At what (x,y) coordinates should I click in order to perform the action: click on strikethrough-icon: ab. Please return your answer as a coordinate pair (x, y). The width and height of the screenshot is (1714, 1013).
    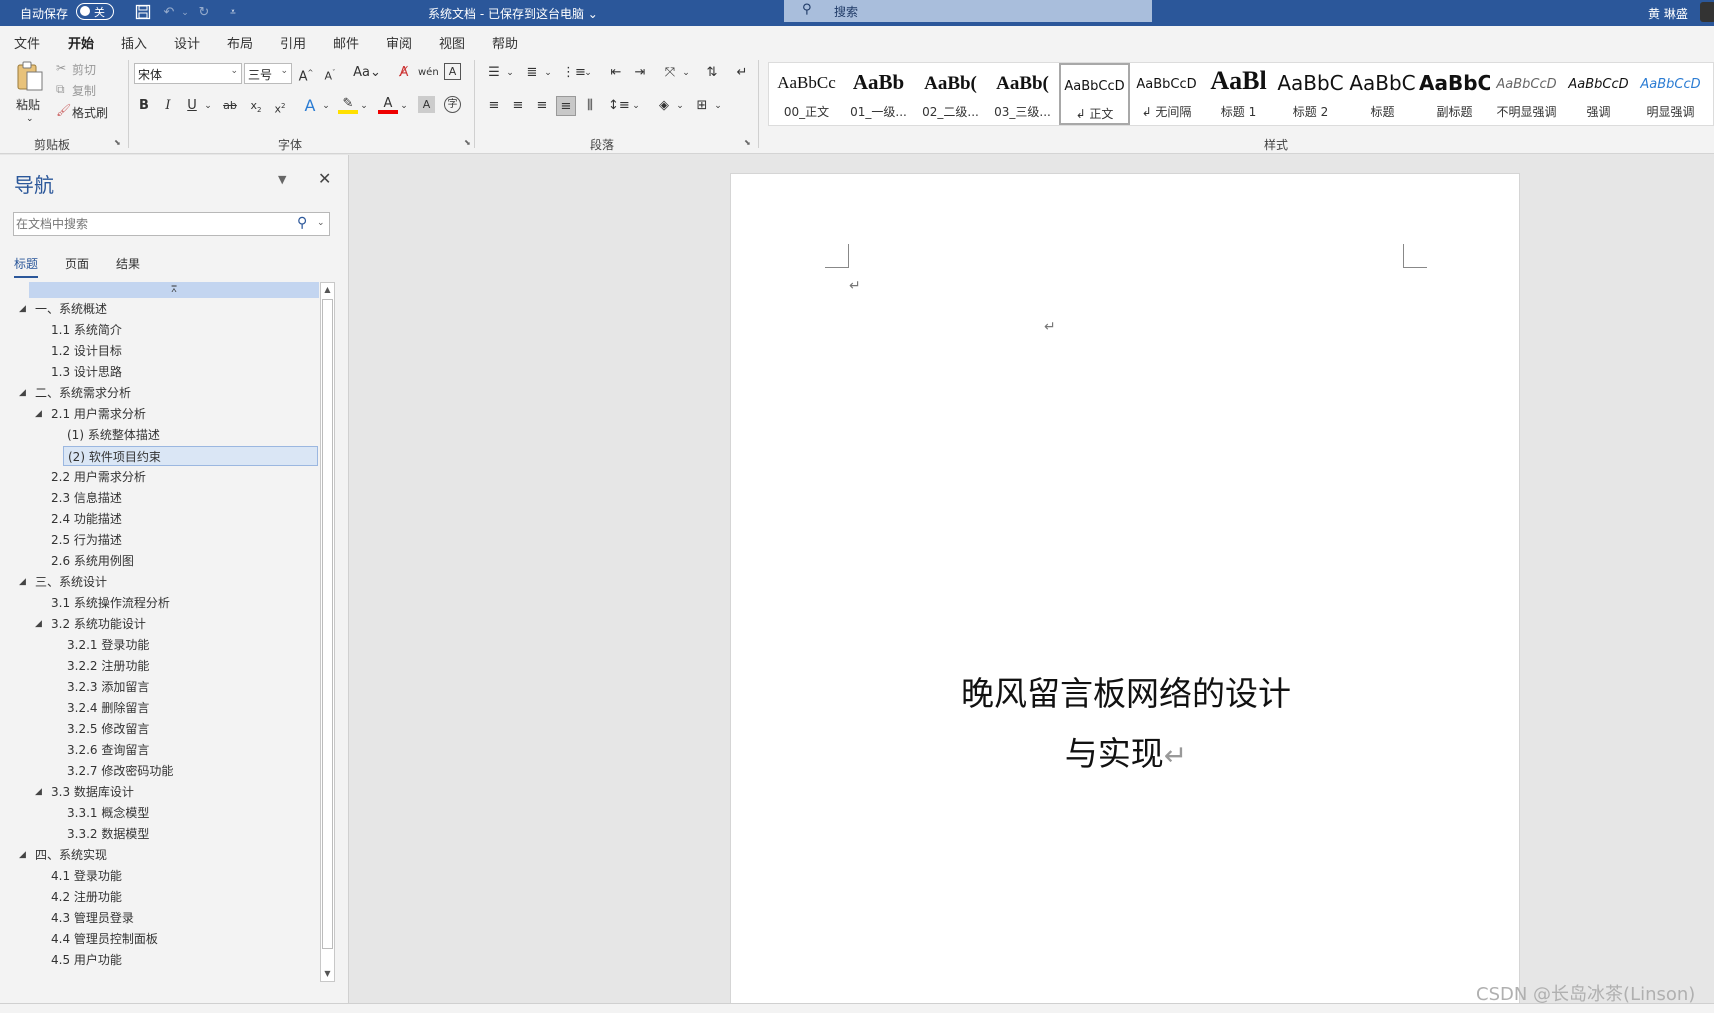
    Looking at the image, I should click on (230, 106).